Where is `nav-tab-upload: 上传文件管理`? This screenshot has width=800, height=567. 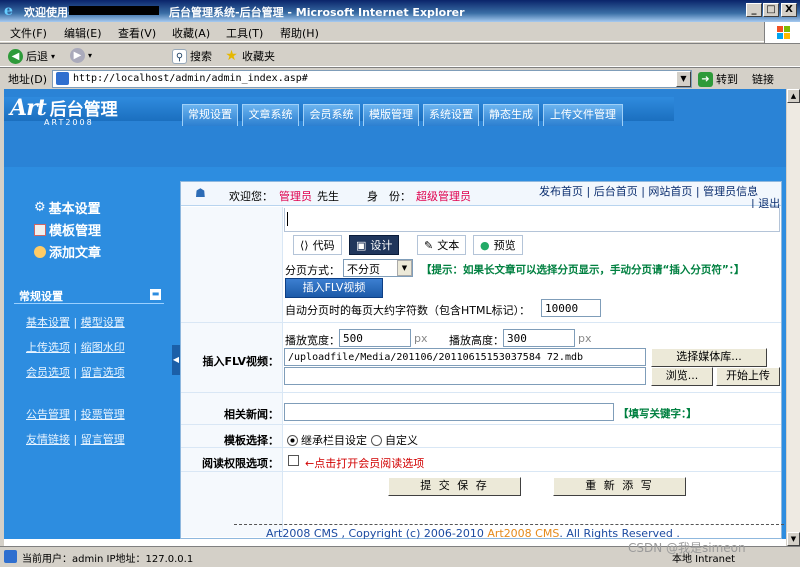
nav-tab-upload: 上传文件管理 is located at coordinates (583, 115).